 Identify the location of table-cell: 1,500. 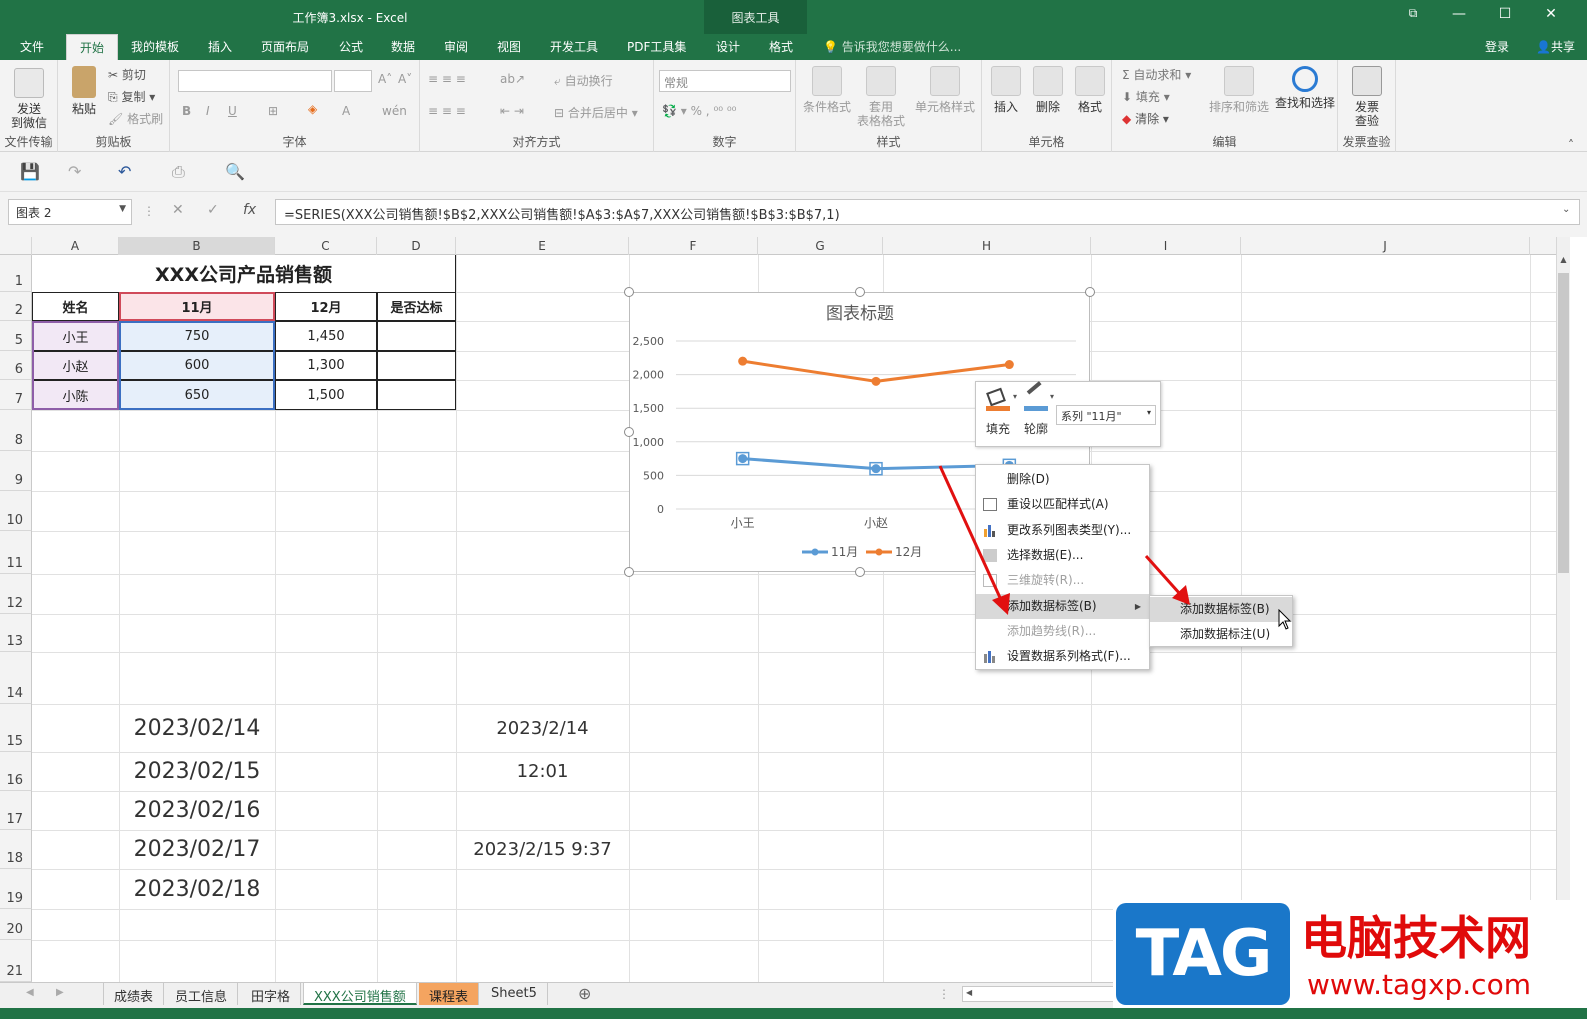
(326, 395).